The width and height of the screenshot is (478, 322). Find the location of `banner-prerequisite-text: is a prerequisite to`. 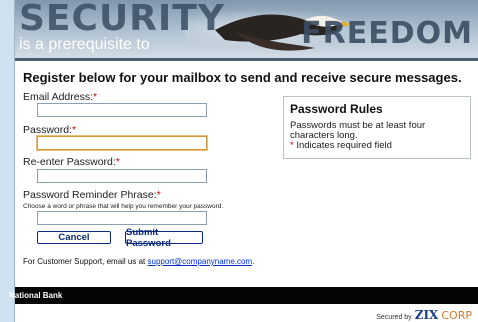

banner-prerequisite-text: is a prerequisite to is located at coordinates (84, 44).